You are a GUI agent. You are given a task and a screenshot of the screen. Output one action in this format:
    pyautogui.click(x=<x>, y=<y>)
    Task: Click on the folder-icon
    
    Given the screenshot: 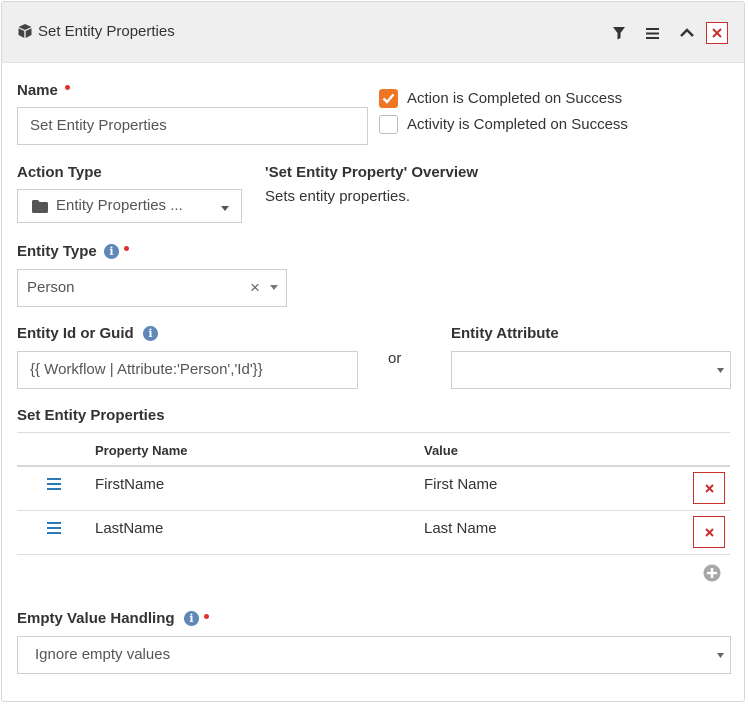 What is the action you would take?
    pyautogui.click(x=40, y=206)
    